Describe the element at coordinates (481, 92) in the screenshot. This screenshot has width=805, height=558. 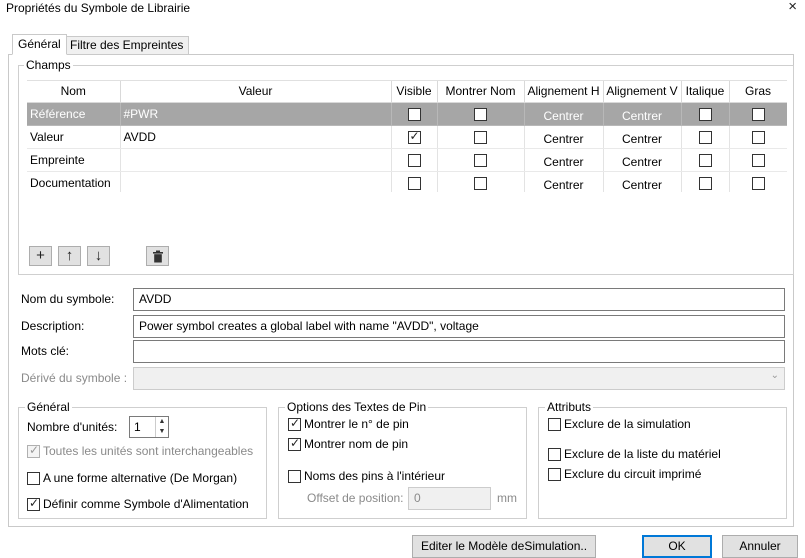
I see `column-header: Montrer Nom` at that location.